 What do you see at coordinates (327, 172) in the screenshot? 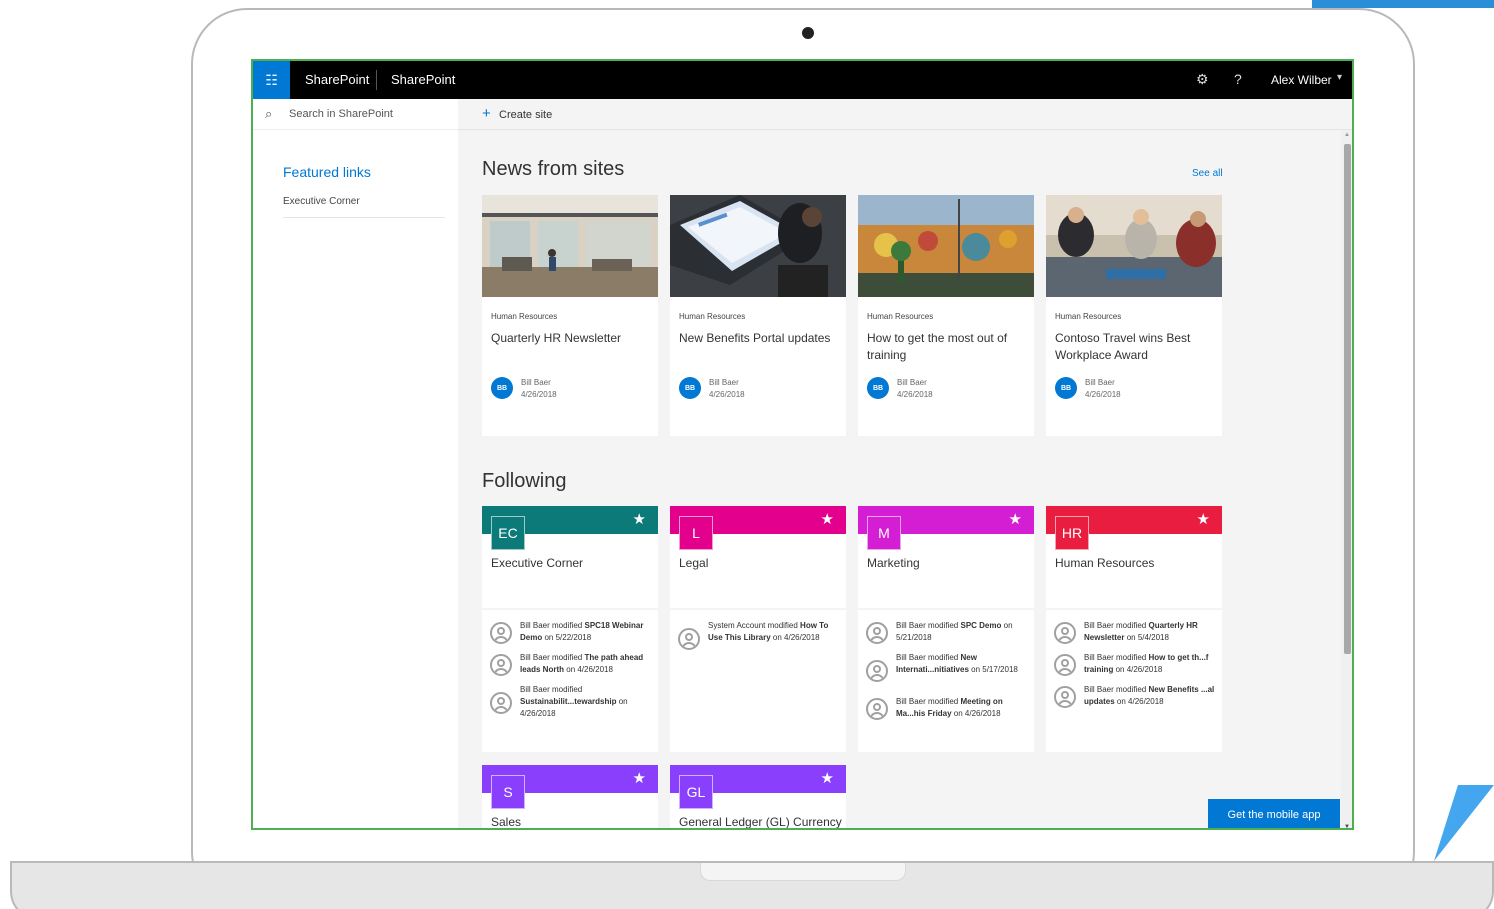
I see `featured-links-title: Featured links` at bounding box center [327, 172].